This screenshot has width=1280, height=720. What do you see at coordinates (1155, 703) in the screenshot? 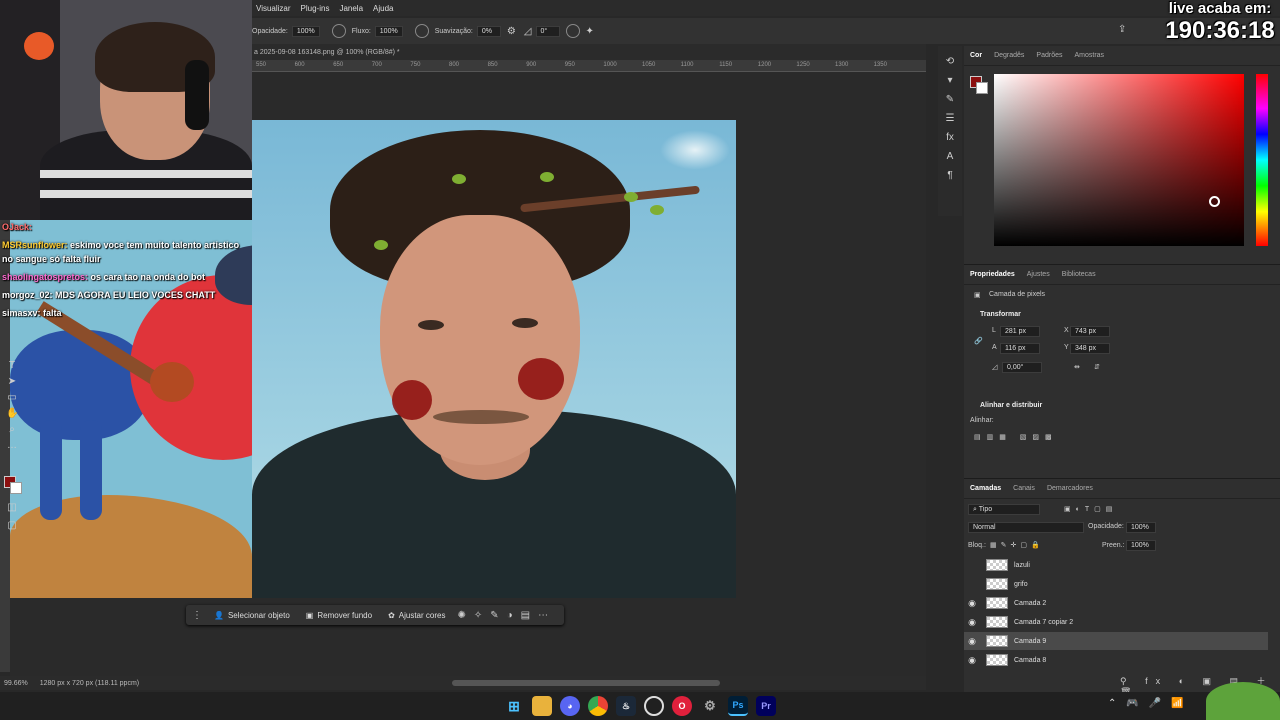
I see `microphone-icon: 🎤` at bounding box center [1155, 703].